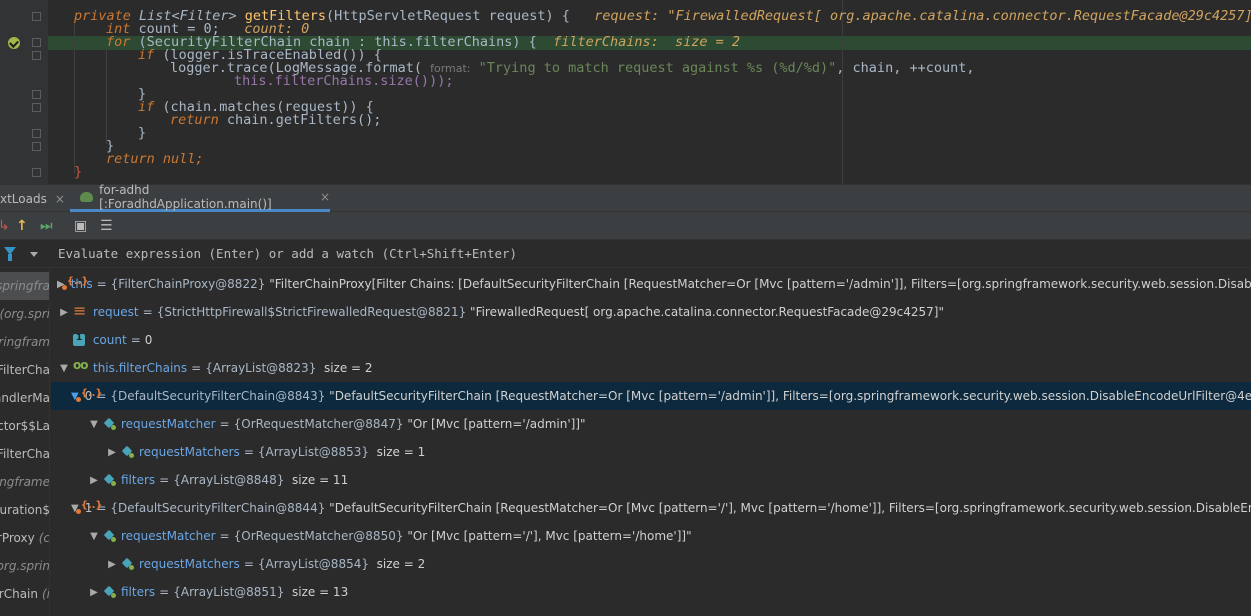 The width and height of the screenshot is (1251, 616). Describe the element at coordinates (24, 566) in the screenshot. I see `frame-item: /org.sprin` at that location.